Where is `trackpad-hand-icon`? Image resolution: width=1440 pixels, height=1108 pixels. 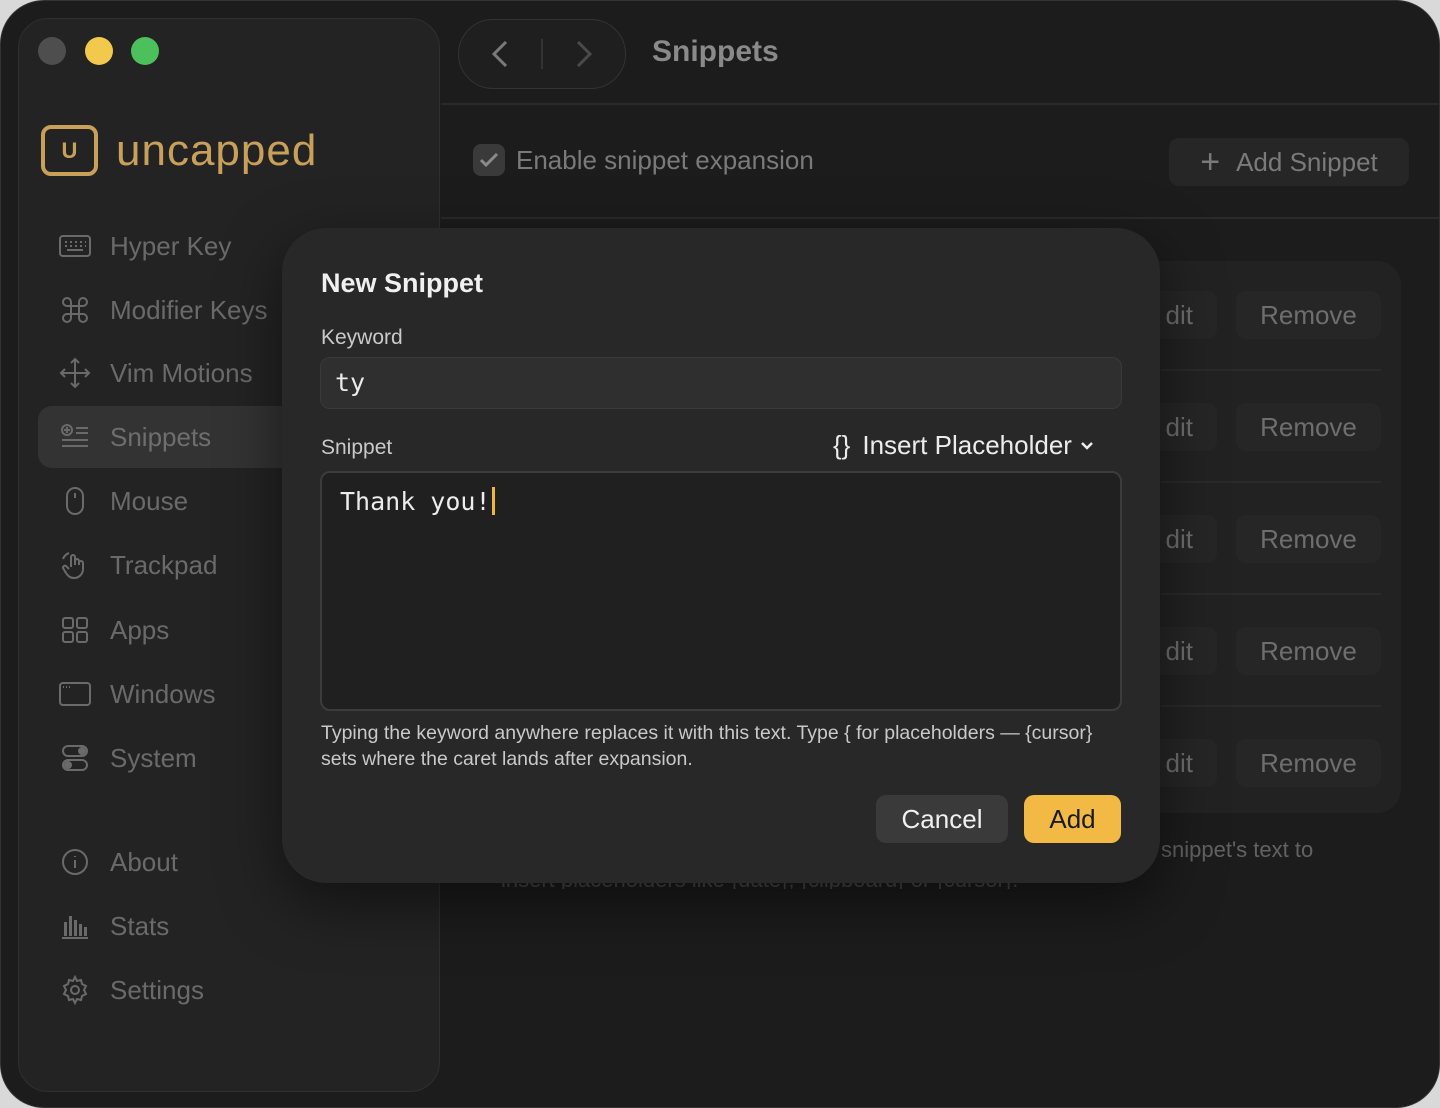
trackpad-hand-icon is located at coordinates (75, 565).